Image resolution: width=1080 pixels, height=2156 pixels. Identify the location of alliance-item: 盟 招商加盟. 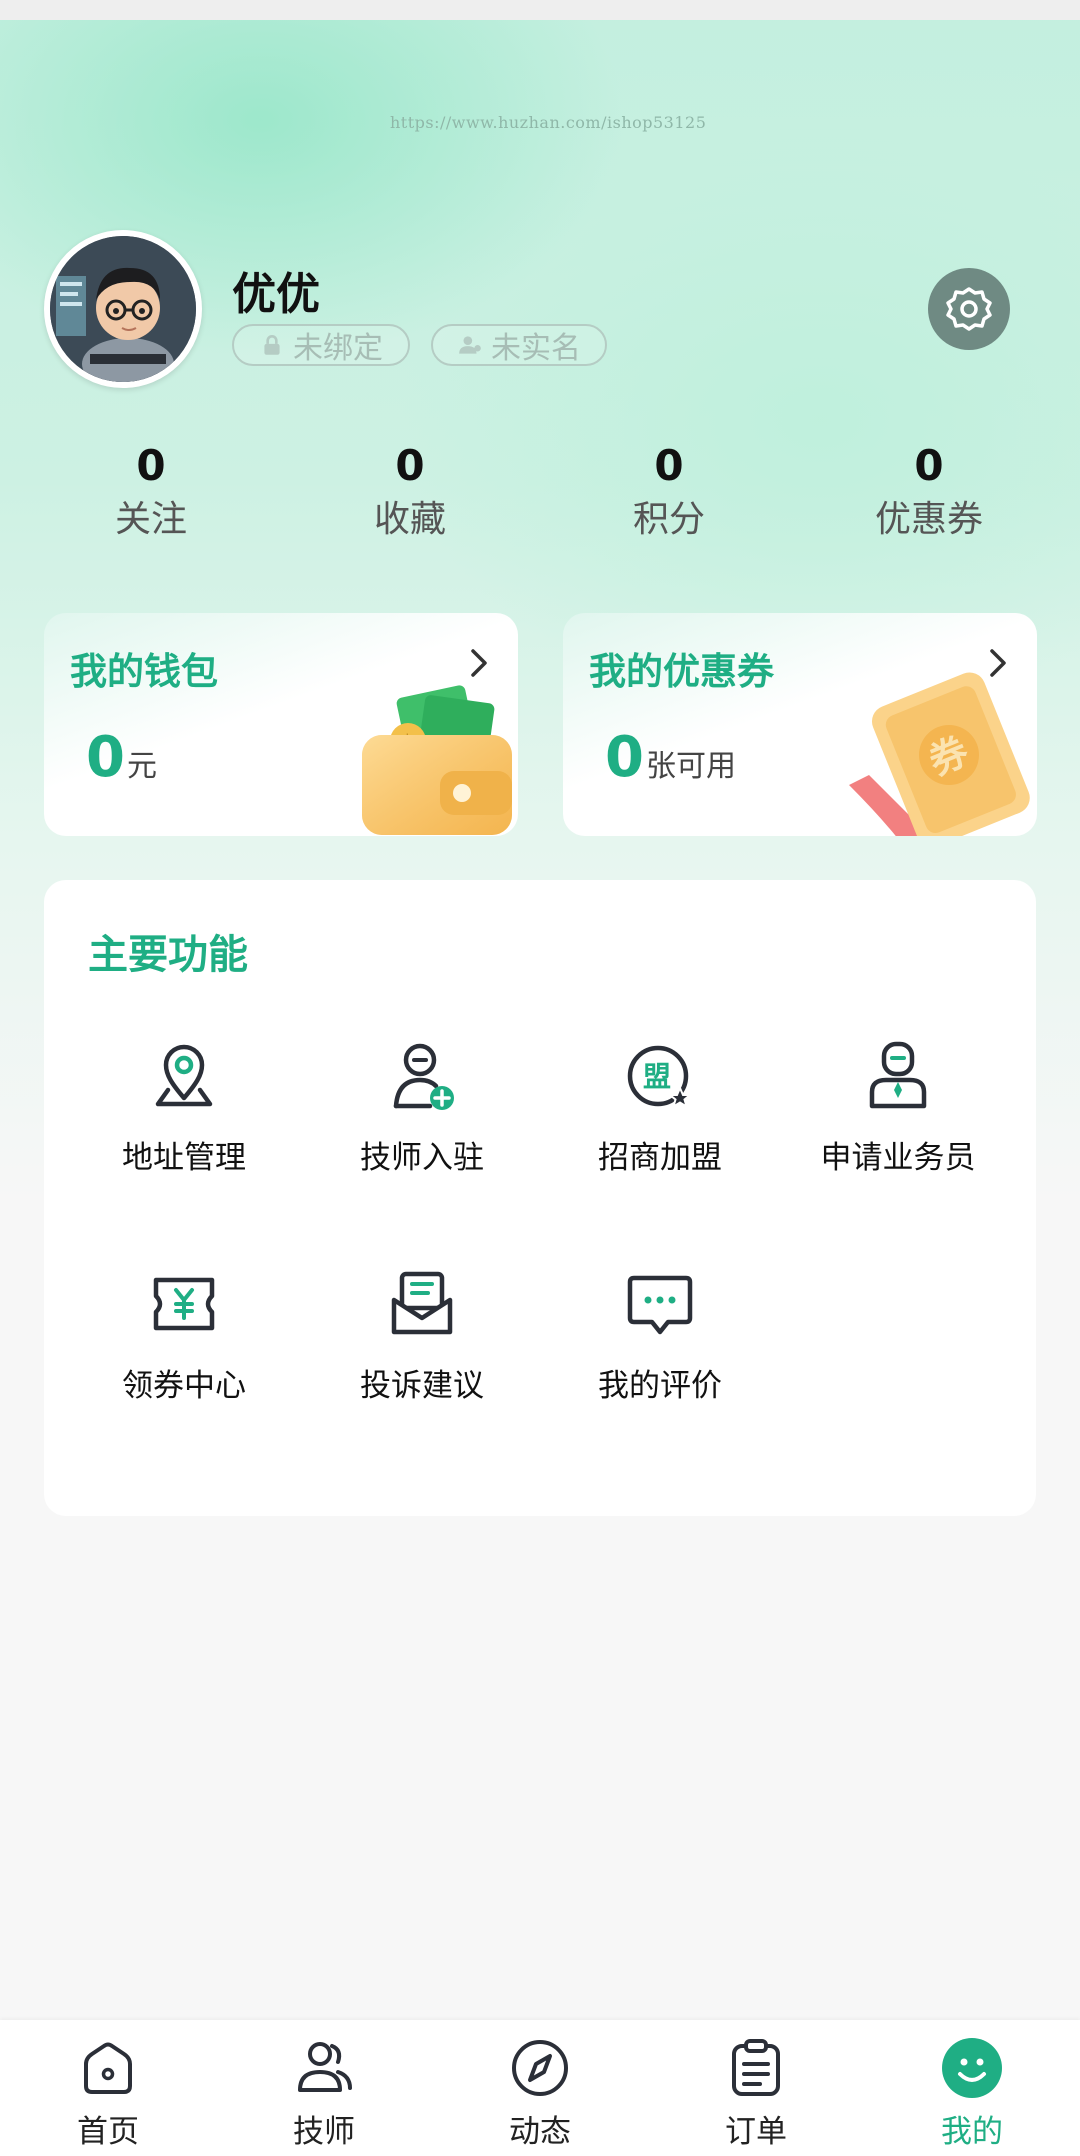
(660, 1107).